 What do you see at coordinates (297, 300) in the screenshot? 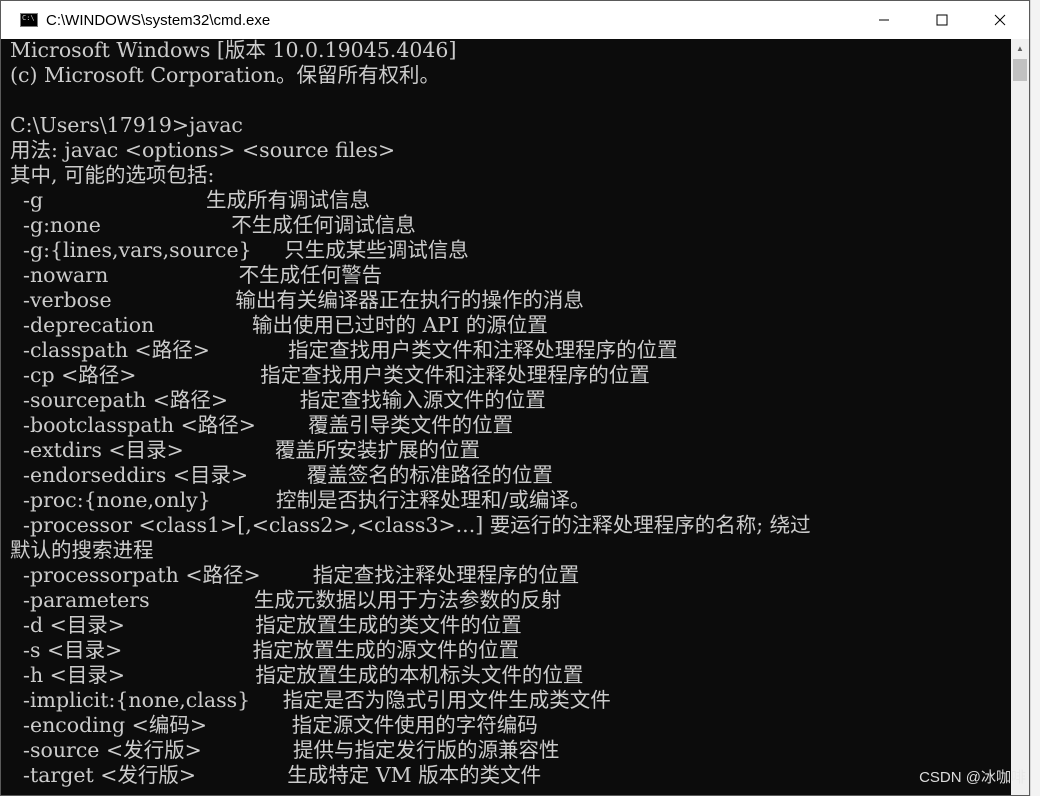
I see `console-line: -verbose 输出有关编译器正在执行的操作的消息` at bounding box center [297, 300].